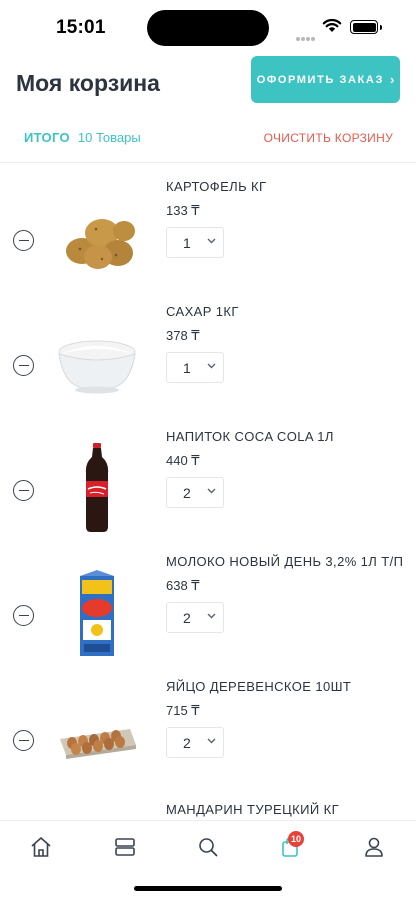  I want to click on cart-item: ЯЙЦО ДЕРЕВЕНСКОЕ 10ШТ 715 ₸ 2, so click(208, 725).